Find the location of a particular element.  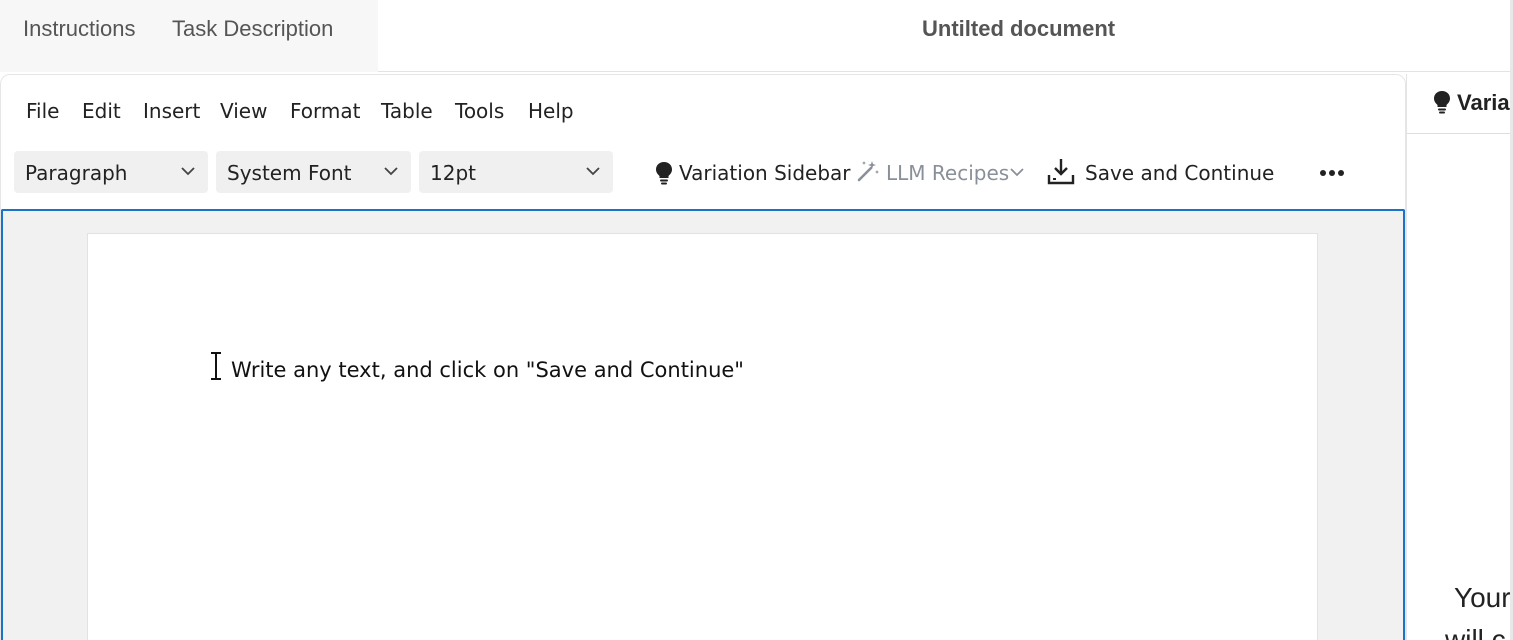

tab-instructions: Instructions is located at coordinates (79, 29).